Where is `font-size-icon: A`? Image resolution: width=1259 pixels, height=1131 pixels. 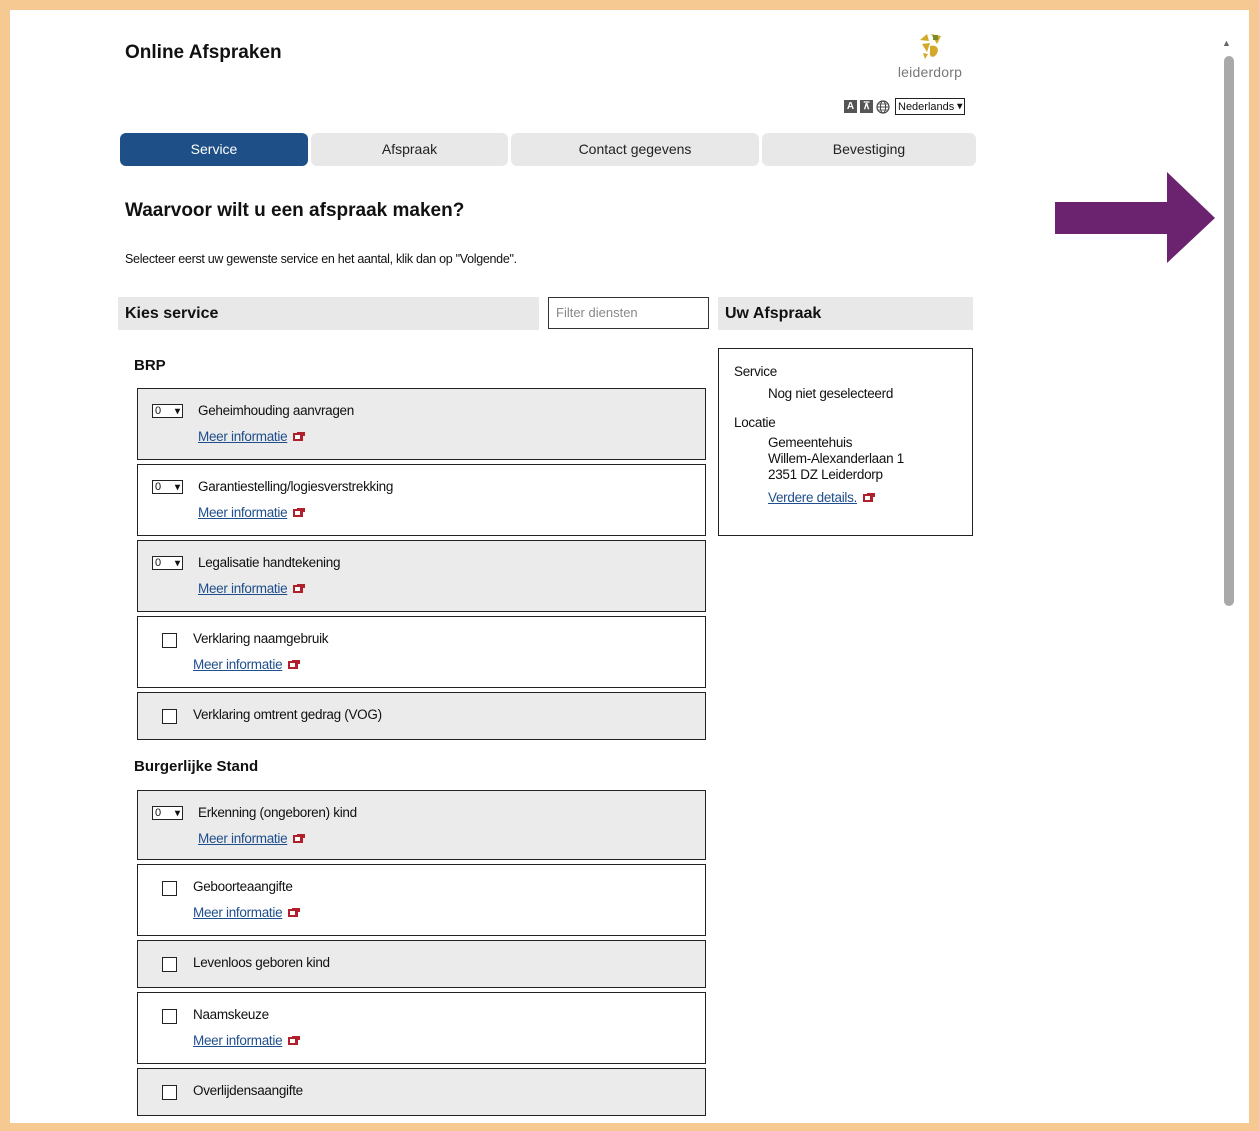
font-size-icon: A is located at coordinates (850, 106).